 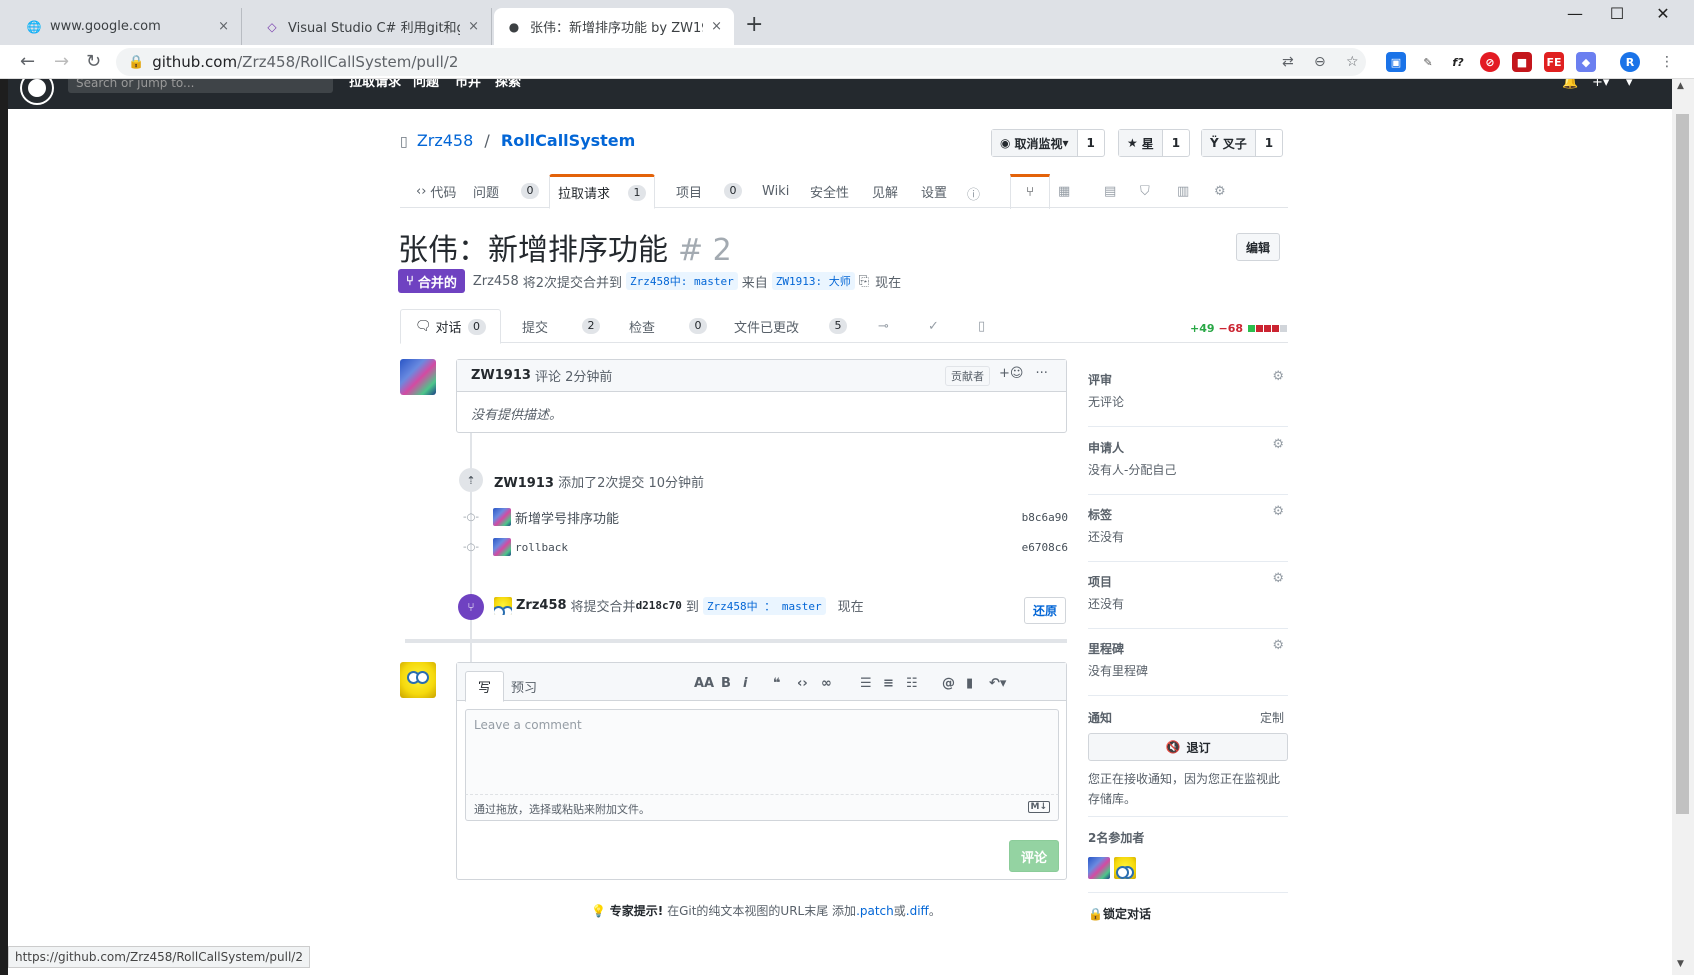 I want to click on tab-code: ‹› 代码, so click(x=436, y=191).